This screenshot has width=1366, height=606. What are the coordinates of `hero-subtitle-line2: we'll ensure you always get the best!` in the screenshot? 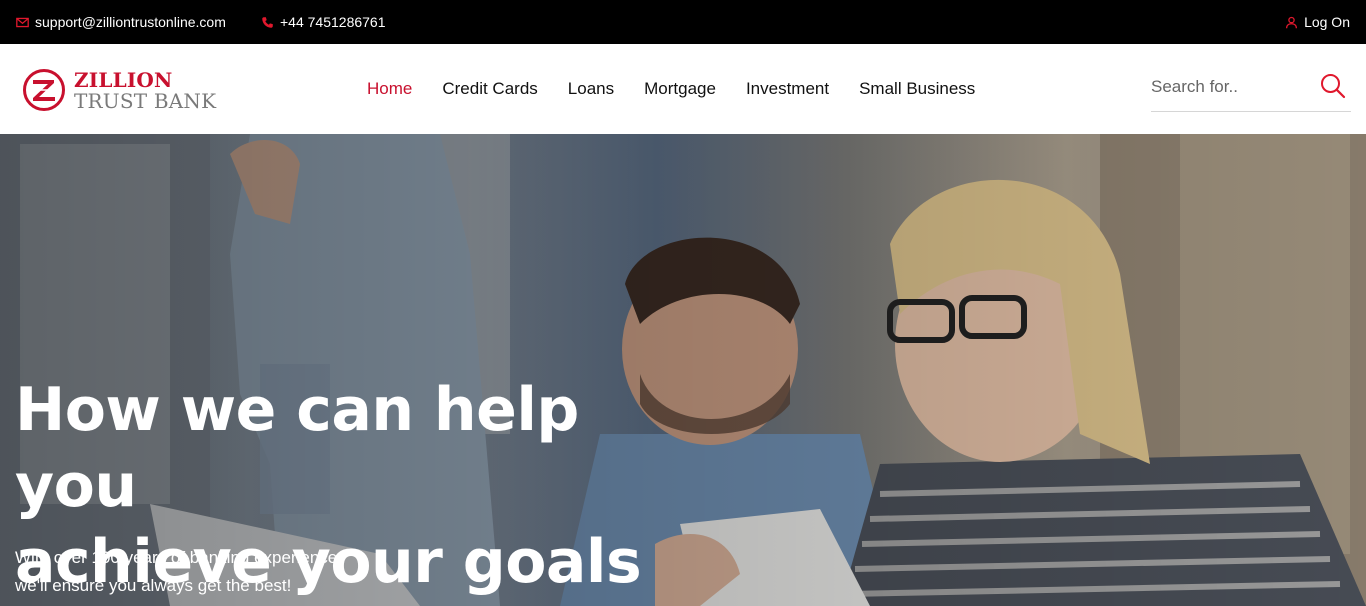 It's located at (153, 585).